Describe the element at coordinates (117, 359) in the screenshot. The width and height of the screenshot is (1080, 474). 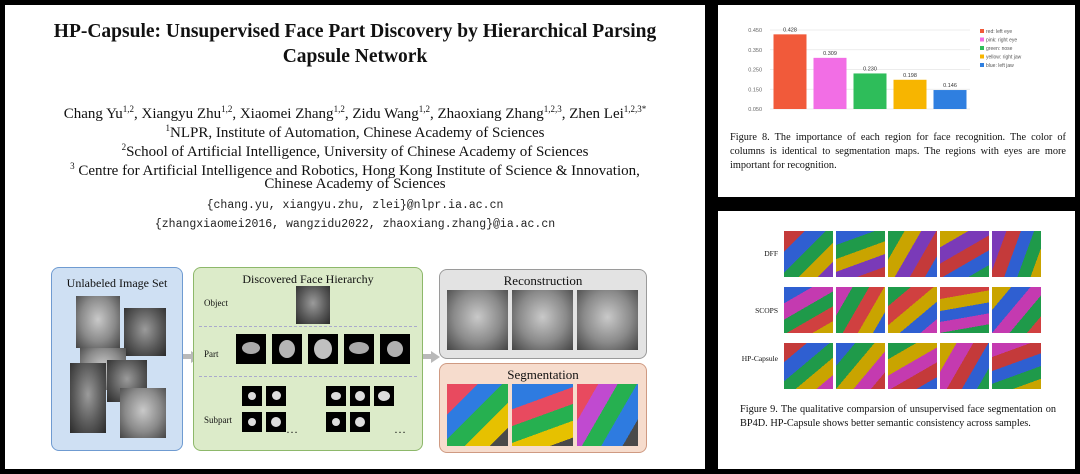
I see `unlabeled-image-set-box: Unlabeled Image Set` at that location.